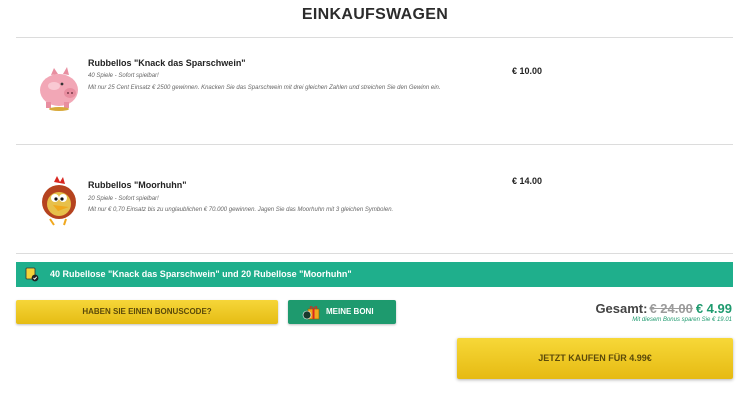 This screenshot has width=750, height=400. I want to click on item-price: € 14.00, so click(527, 181).